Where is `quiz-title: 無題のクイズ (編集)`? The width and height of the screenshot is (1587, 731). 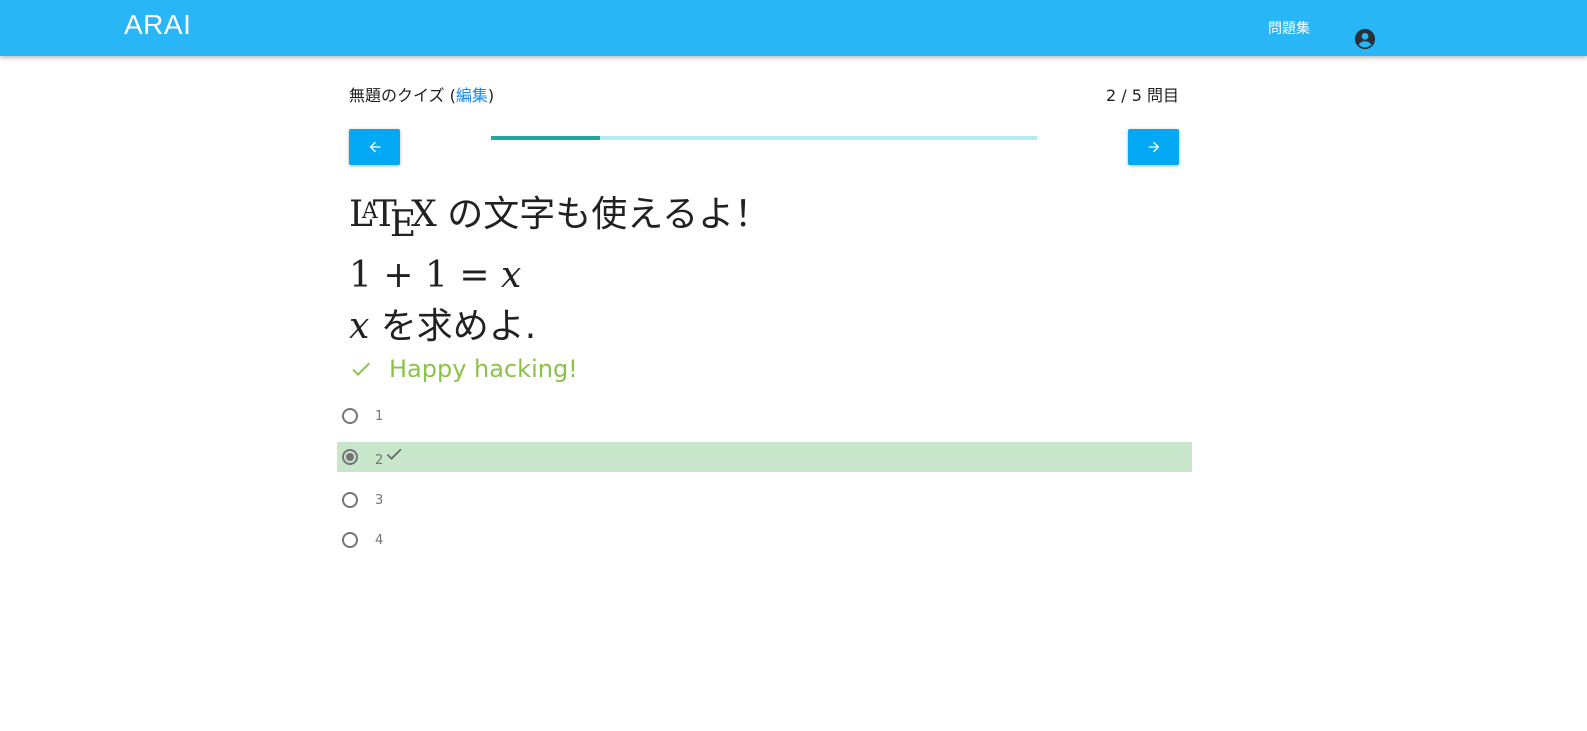
quiz-title: 無題のクイズ (編集) is located at coordinates (421, 94).